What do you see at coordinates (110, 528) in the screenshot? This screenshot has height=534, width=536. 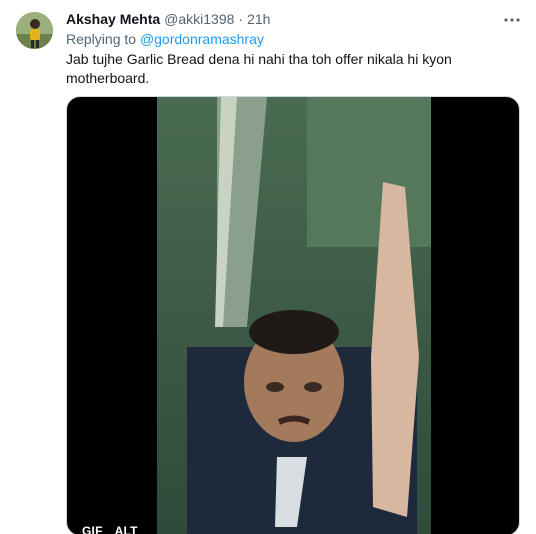 I see `media-badges: GIF ALT` at bounding box center [110, 528].